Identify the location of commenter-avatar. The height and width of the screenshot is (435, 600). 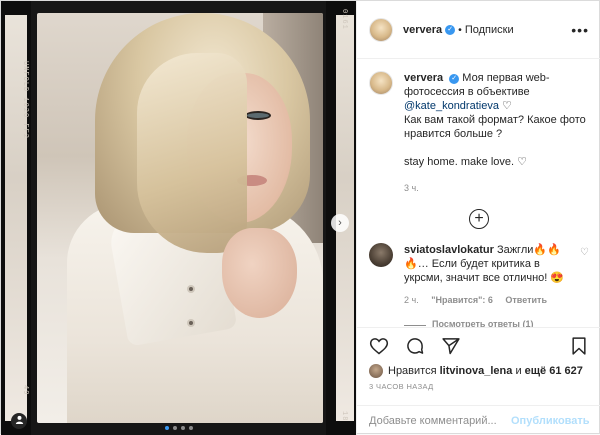
(381, 255).